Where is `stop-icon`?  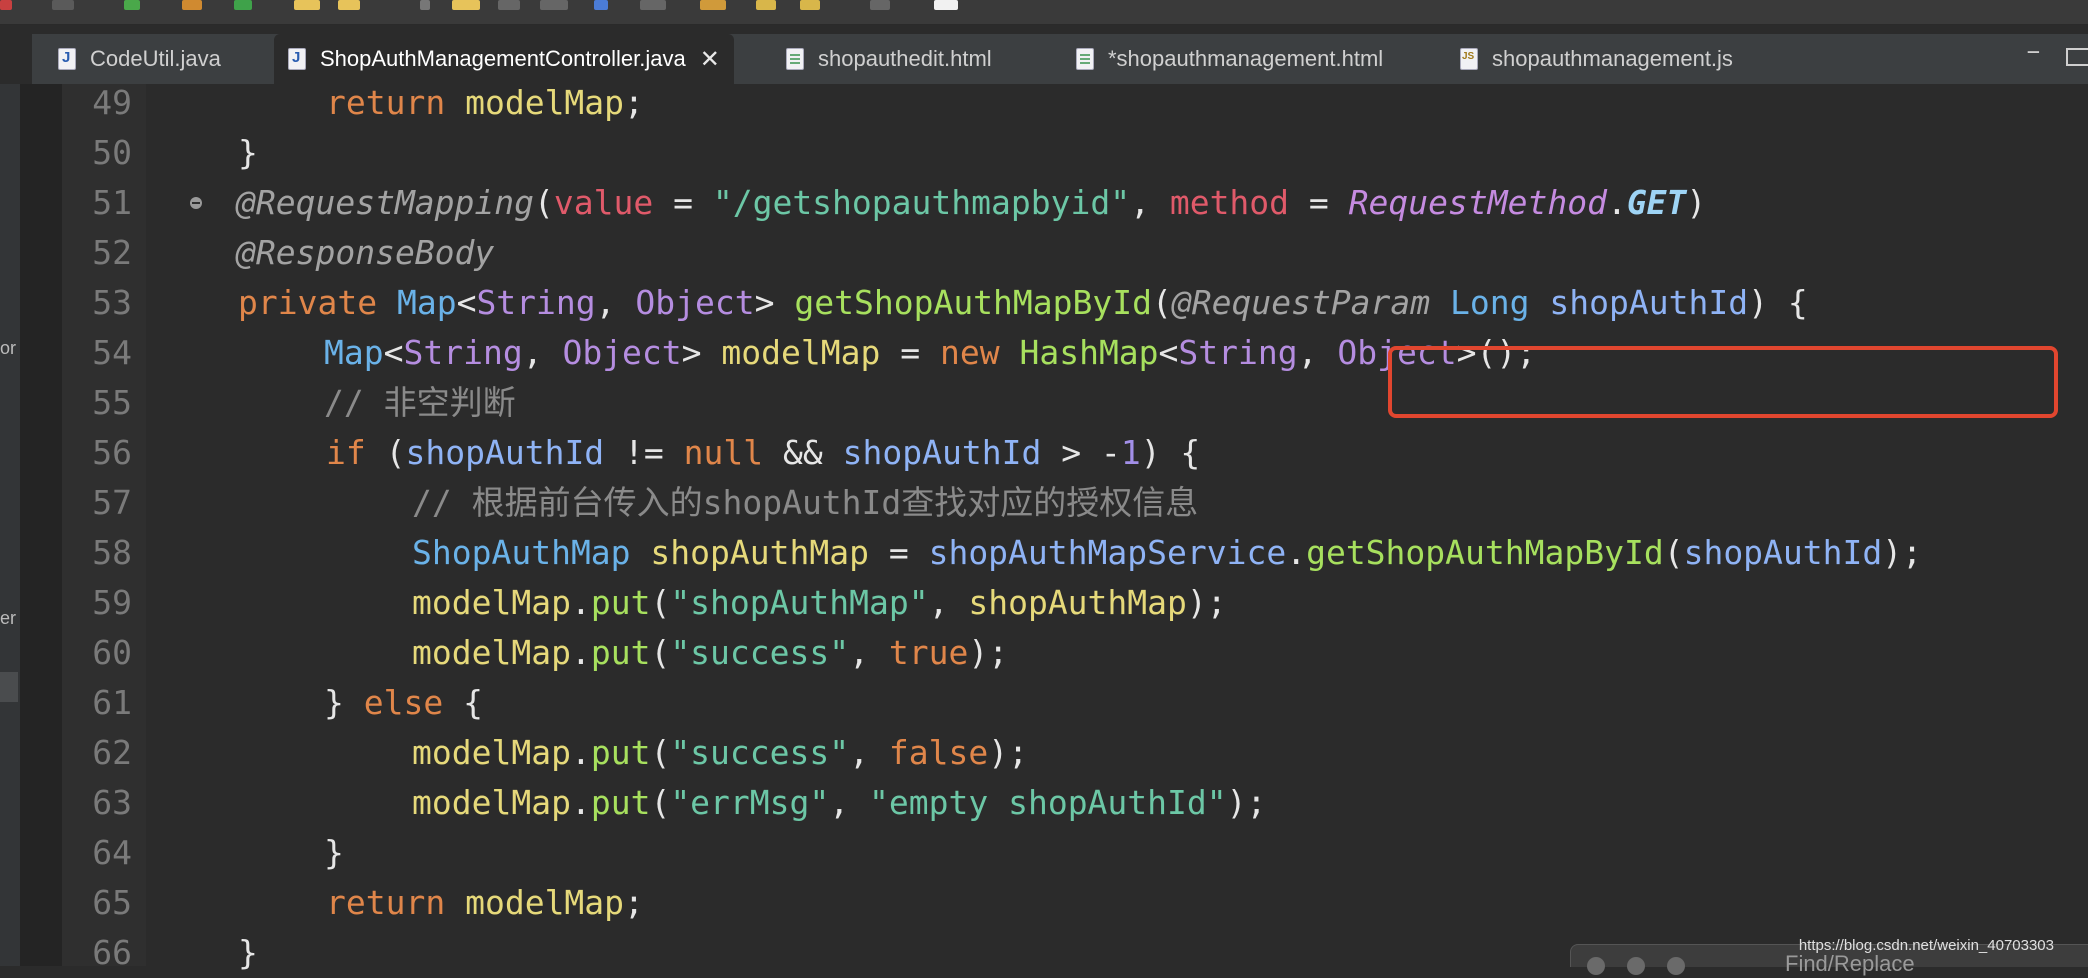 stop-icon is located at coordinates (6, 5).